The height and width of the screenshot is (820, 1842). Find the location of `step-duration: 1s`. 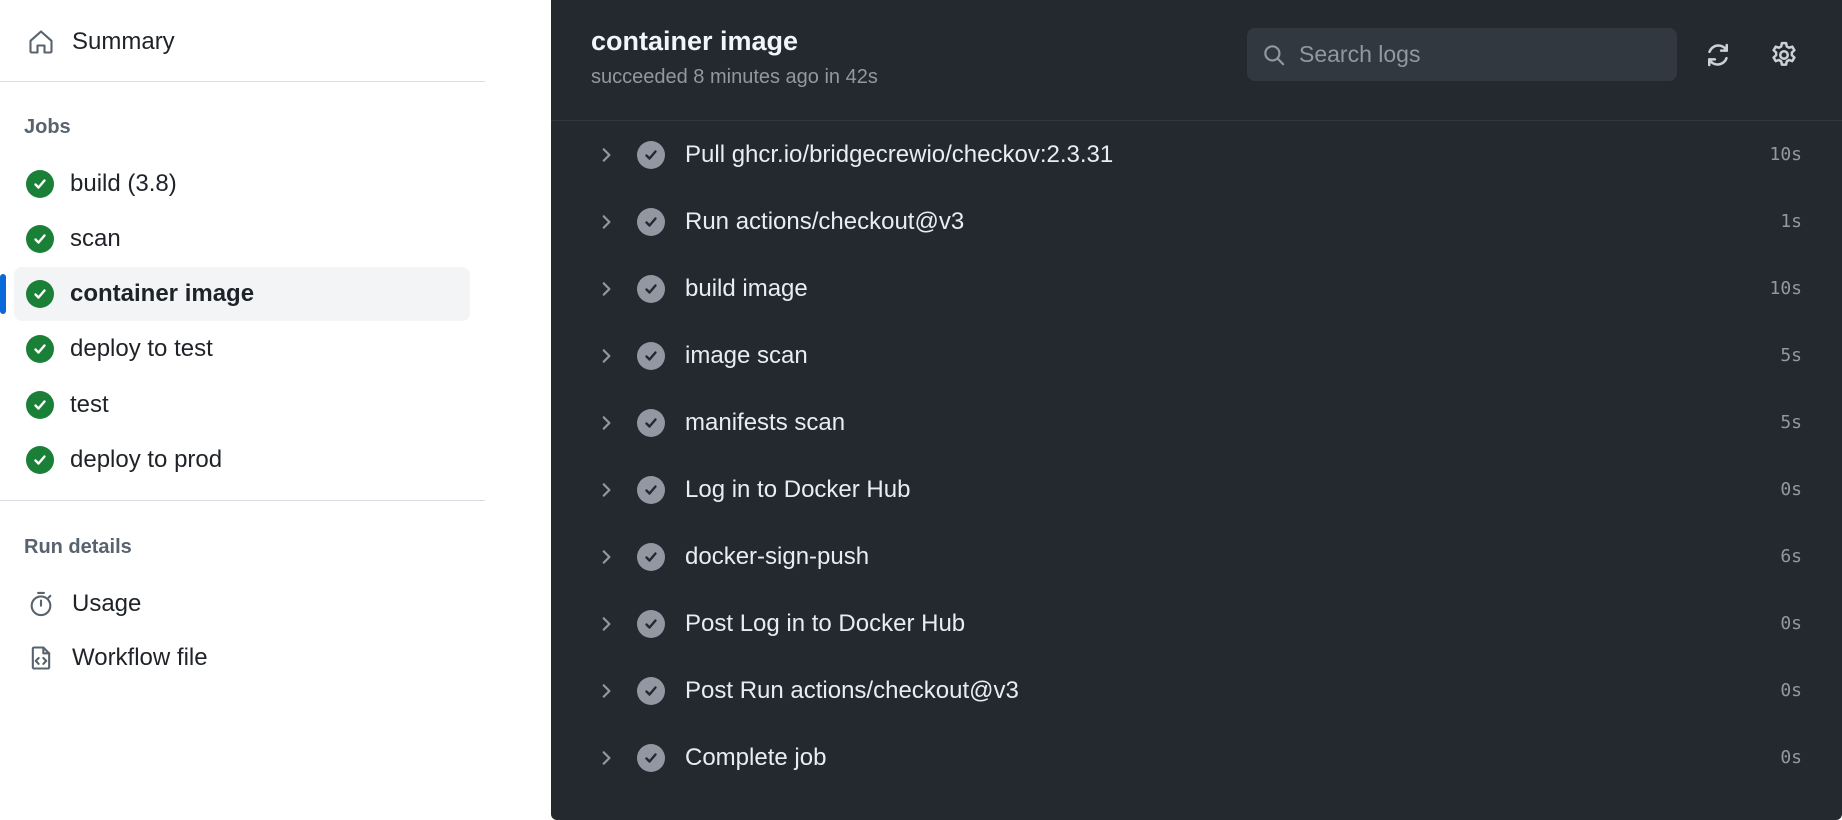

step-duration: 1s is located at coordinates (1791, 221).